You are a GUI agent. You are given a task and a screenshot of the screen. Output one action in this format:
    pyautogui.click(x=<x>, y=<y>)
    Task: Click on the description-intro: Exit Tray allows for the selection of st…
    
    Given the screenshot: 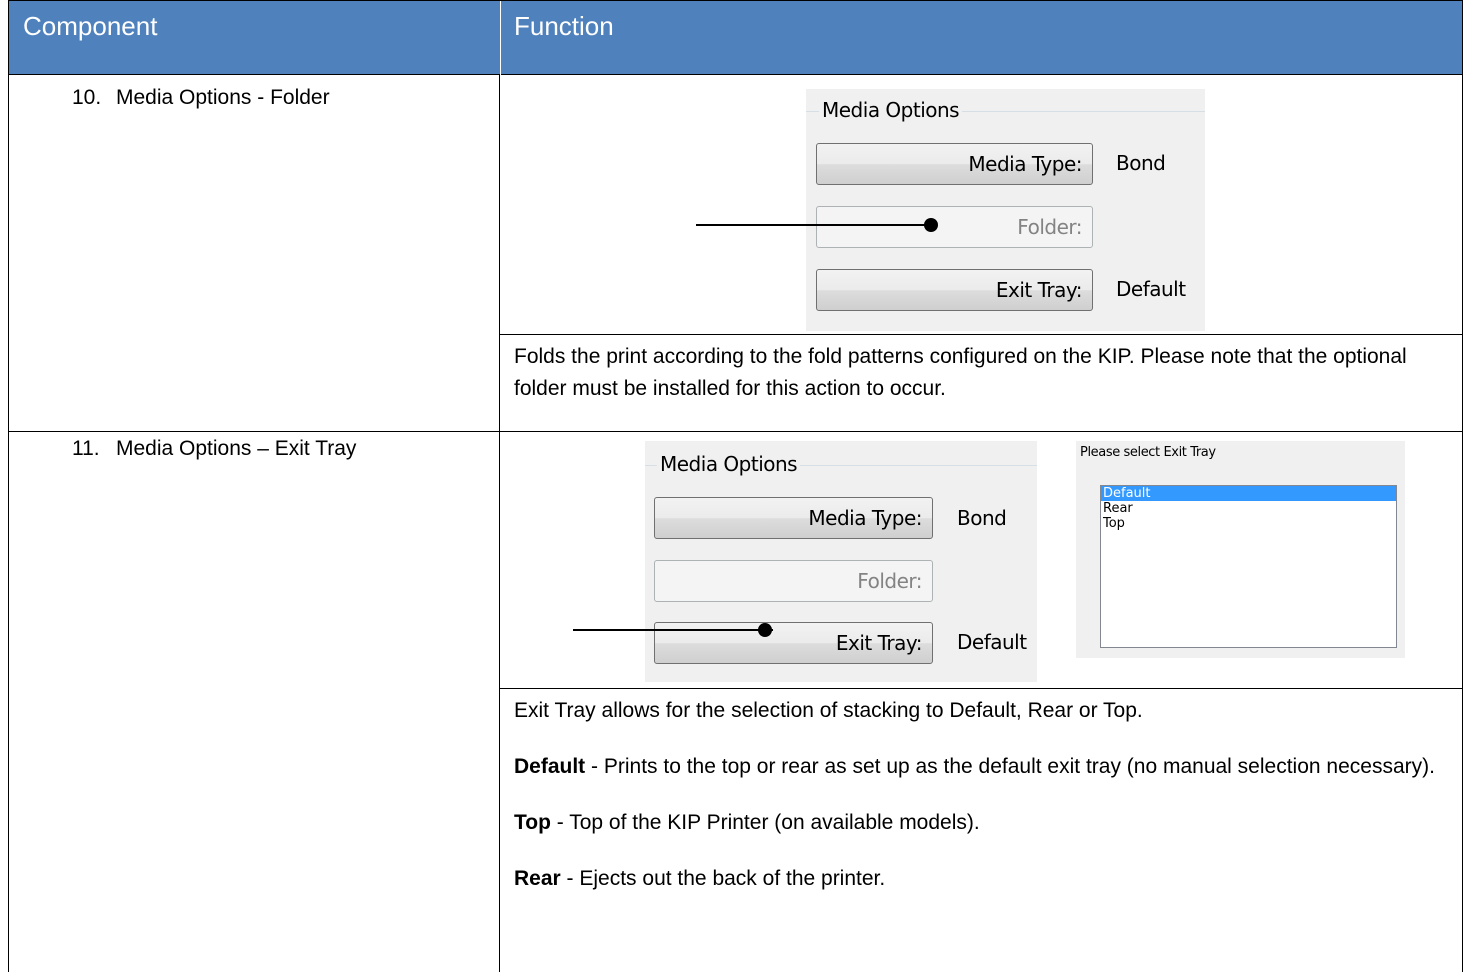 What is the action you would take?
    pyautogui.click(x=828, y=710)
    